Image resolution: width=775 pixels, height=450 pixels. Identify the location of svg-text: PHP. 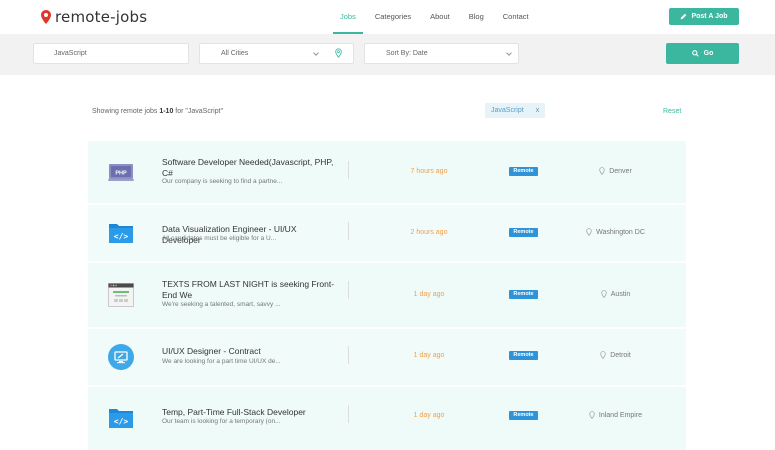
(121, 174).